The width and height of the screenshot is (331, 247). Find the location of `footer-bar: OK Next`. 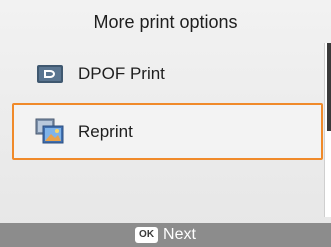

footer-bar: OK Next is located at coordinates (165, 235).